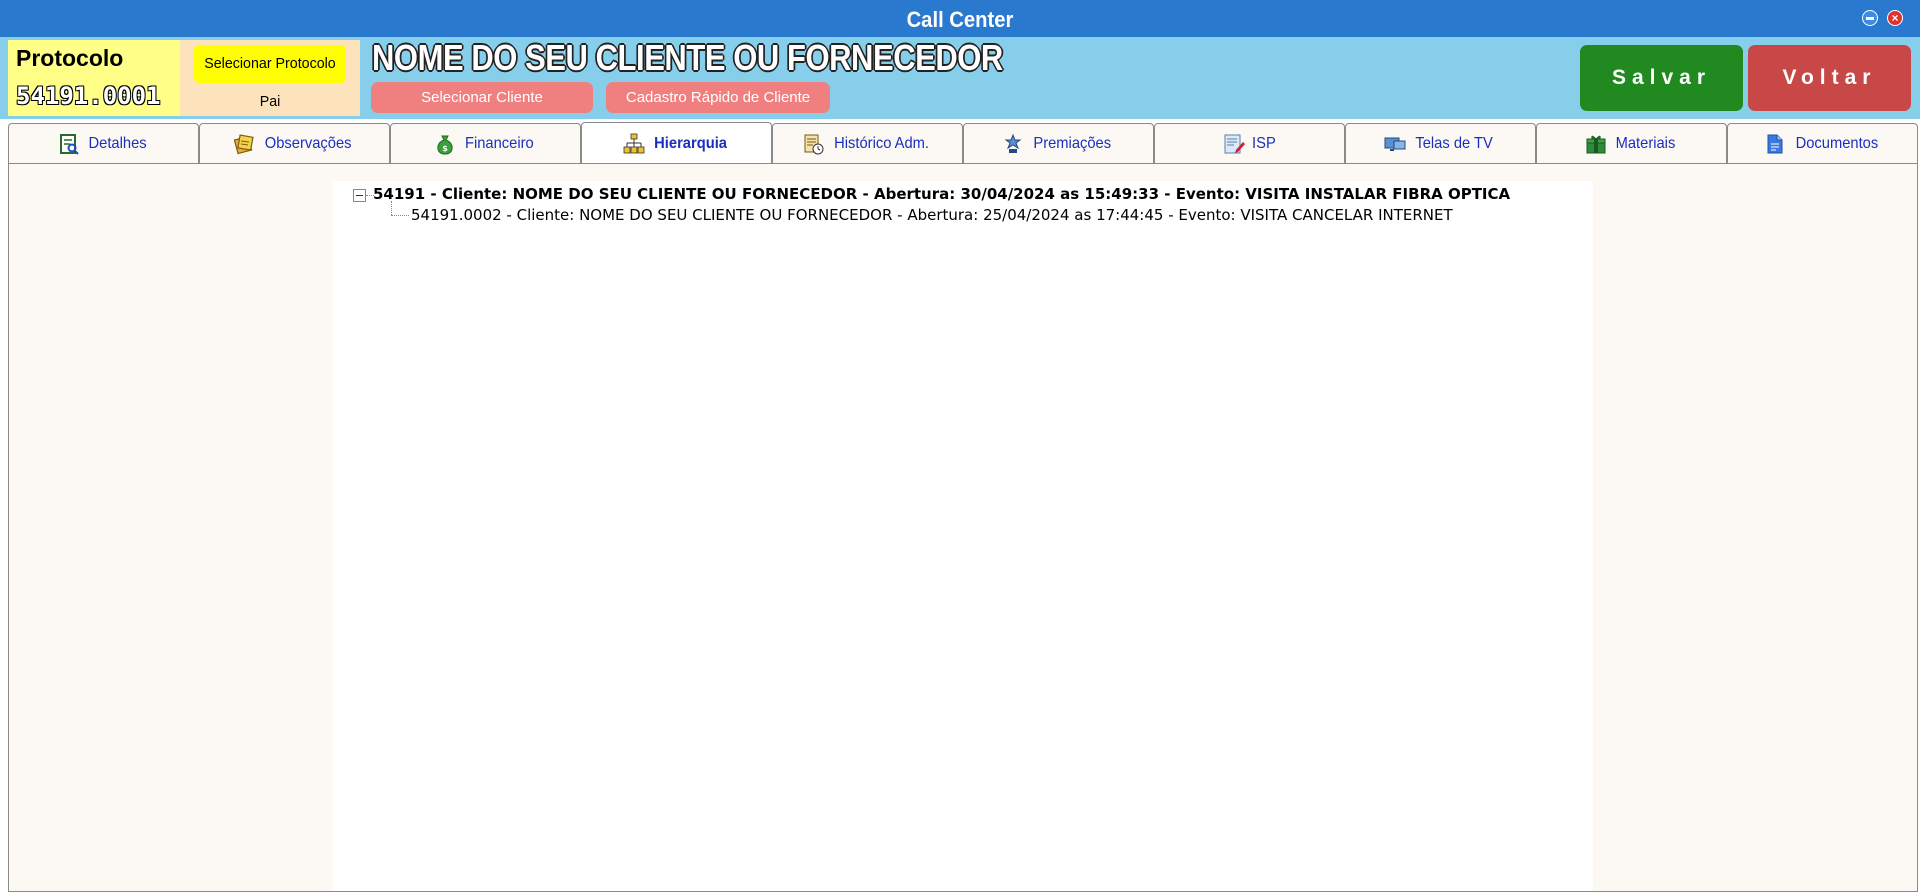 This screenshot has height=894, width=1920. What do you see at coordinates (1072, 143) in the screenshot?
I see `tab-label: Premiações` at bounding box center [1072, 143].